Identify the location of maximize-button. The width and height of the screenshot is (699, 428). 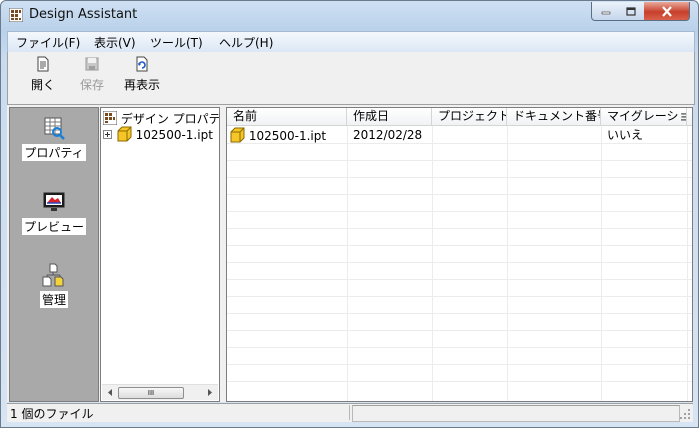
(631, 11).